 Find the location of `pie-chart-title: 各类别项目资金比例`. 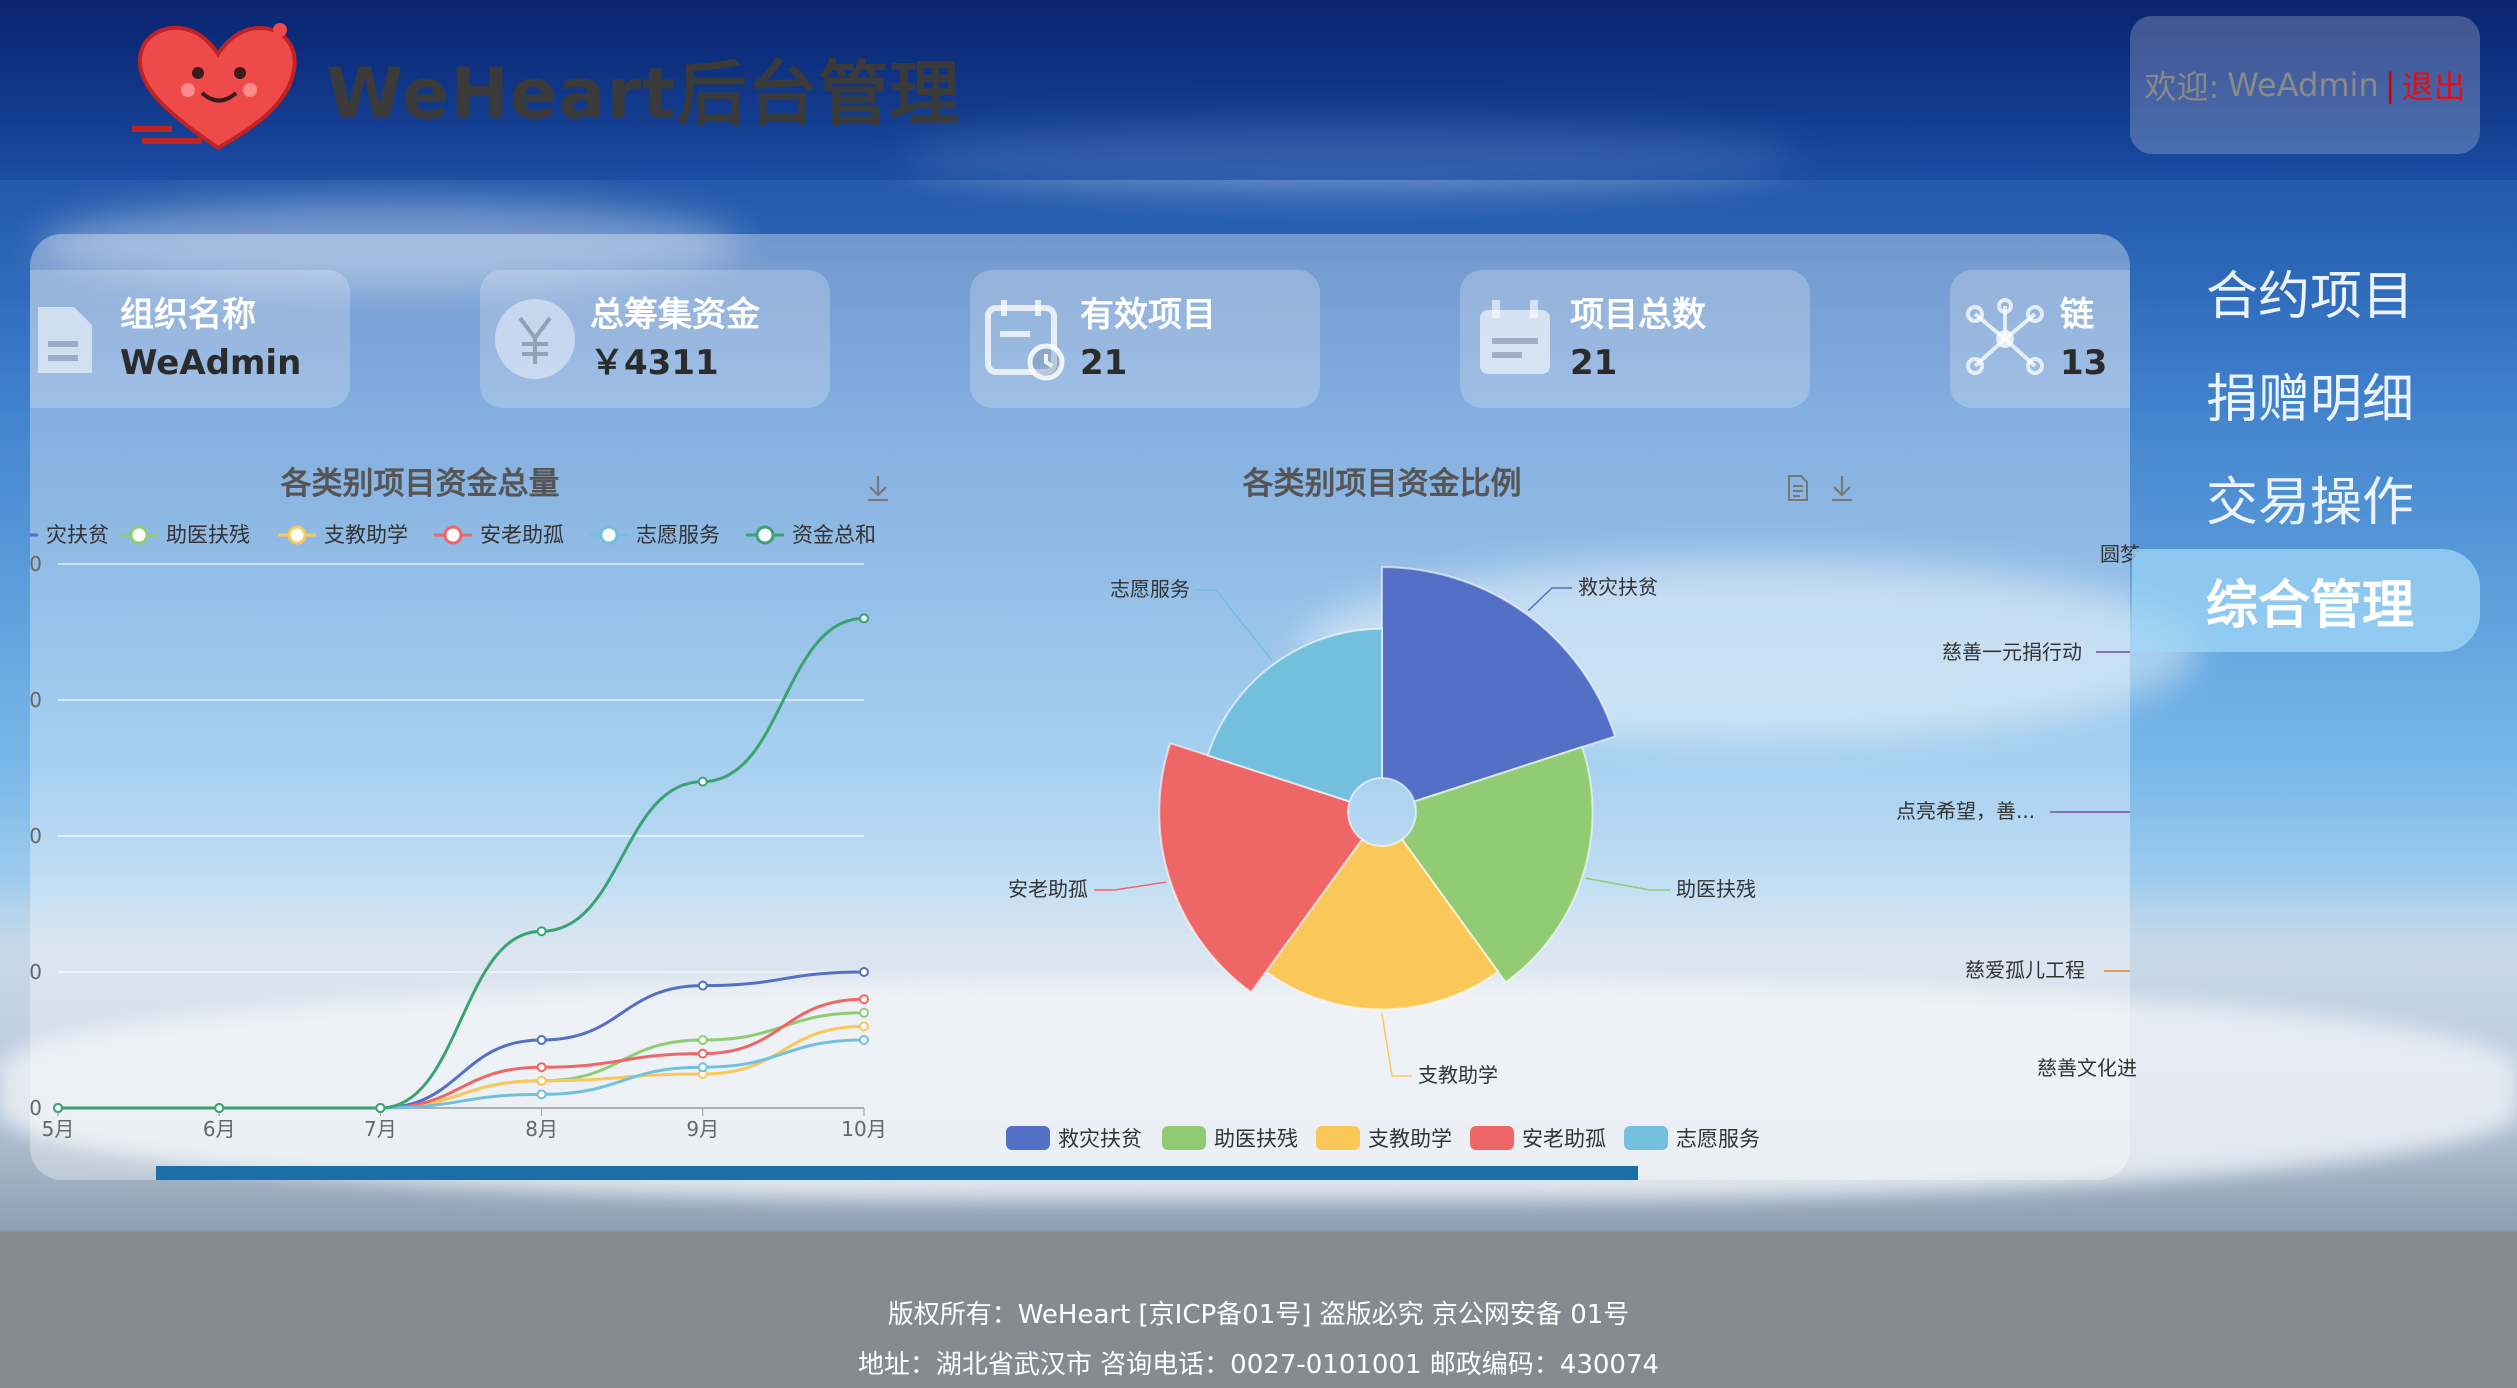

pie-chart-title: 各类别项目资金比例 is located at coordinates (1382, 484).